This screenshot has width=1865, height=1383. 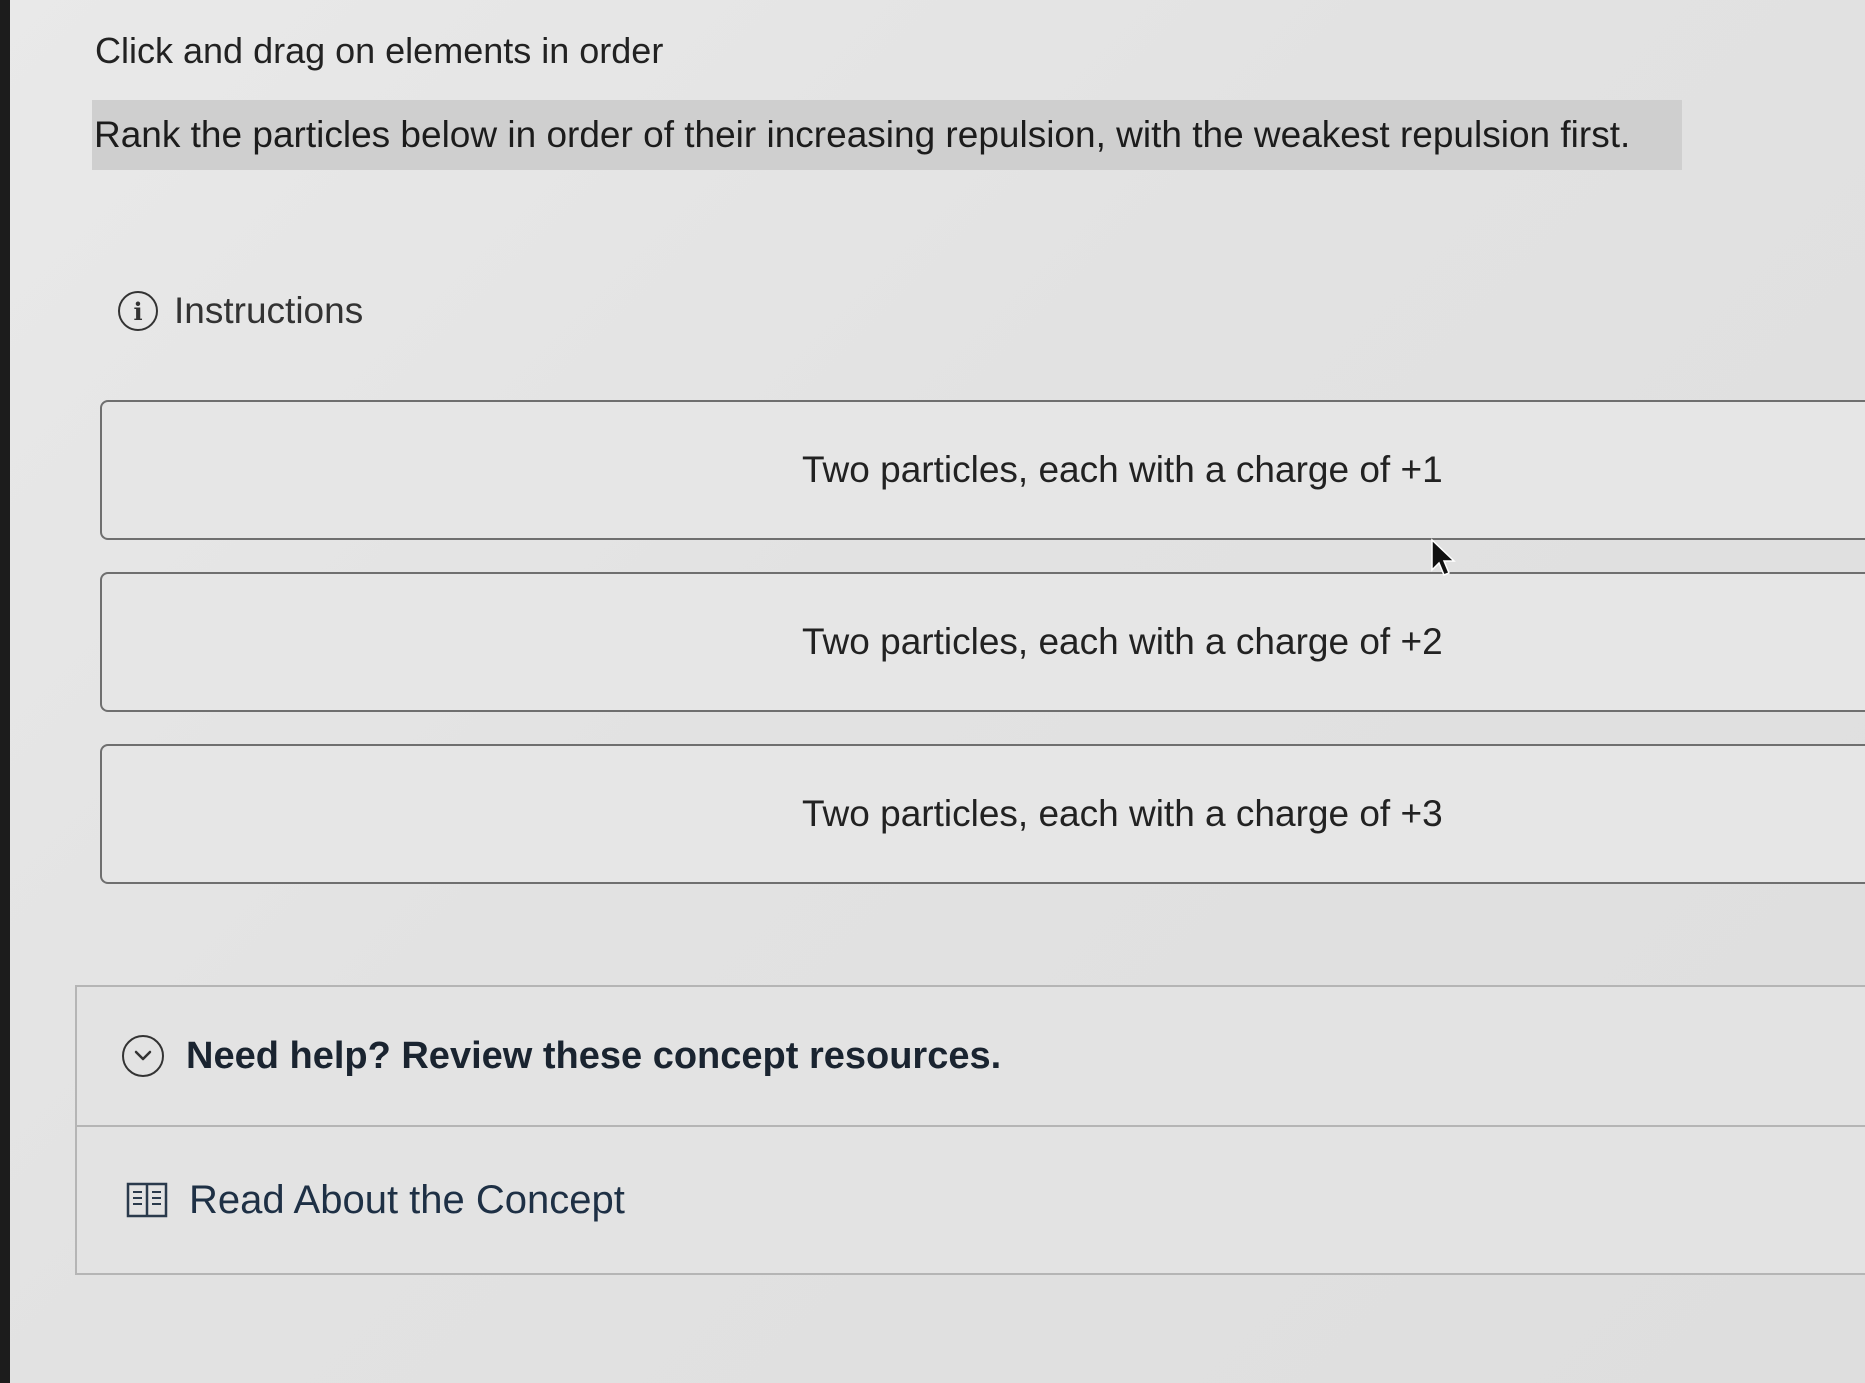 I want to click on instructions-label: Instructions, so click(x=269, y=310).